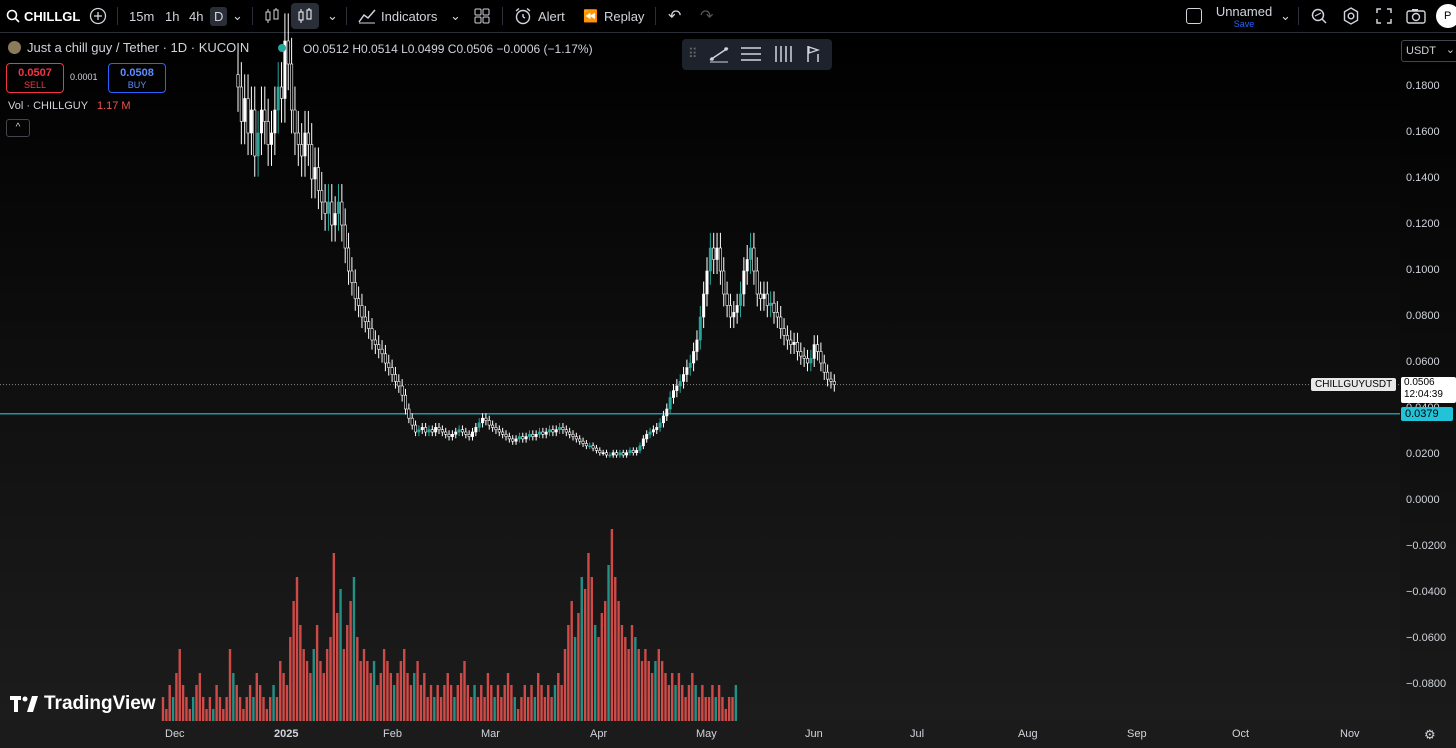  I want to click on symbol-title: Just a chill guy / Tether · 1D · KUCOIN, so click(138, 47).